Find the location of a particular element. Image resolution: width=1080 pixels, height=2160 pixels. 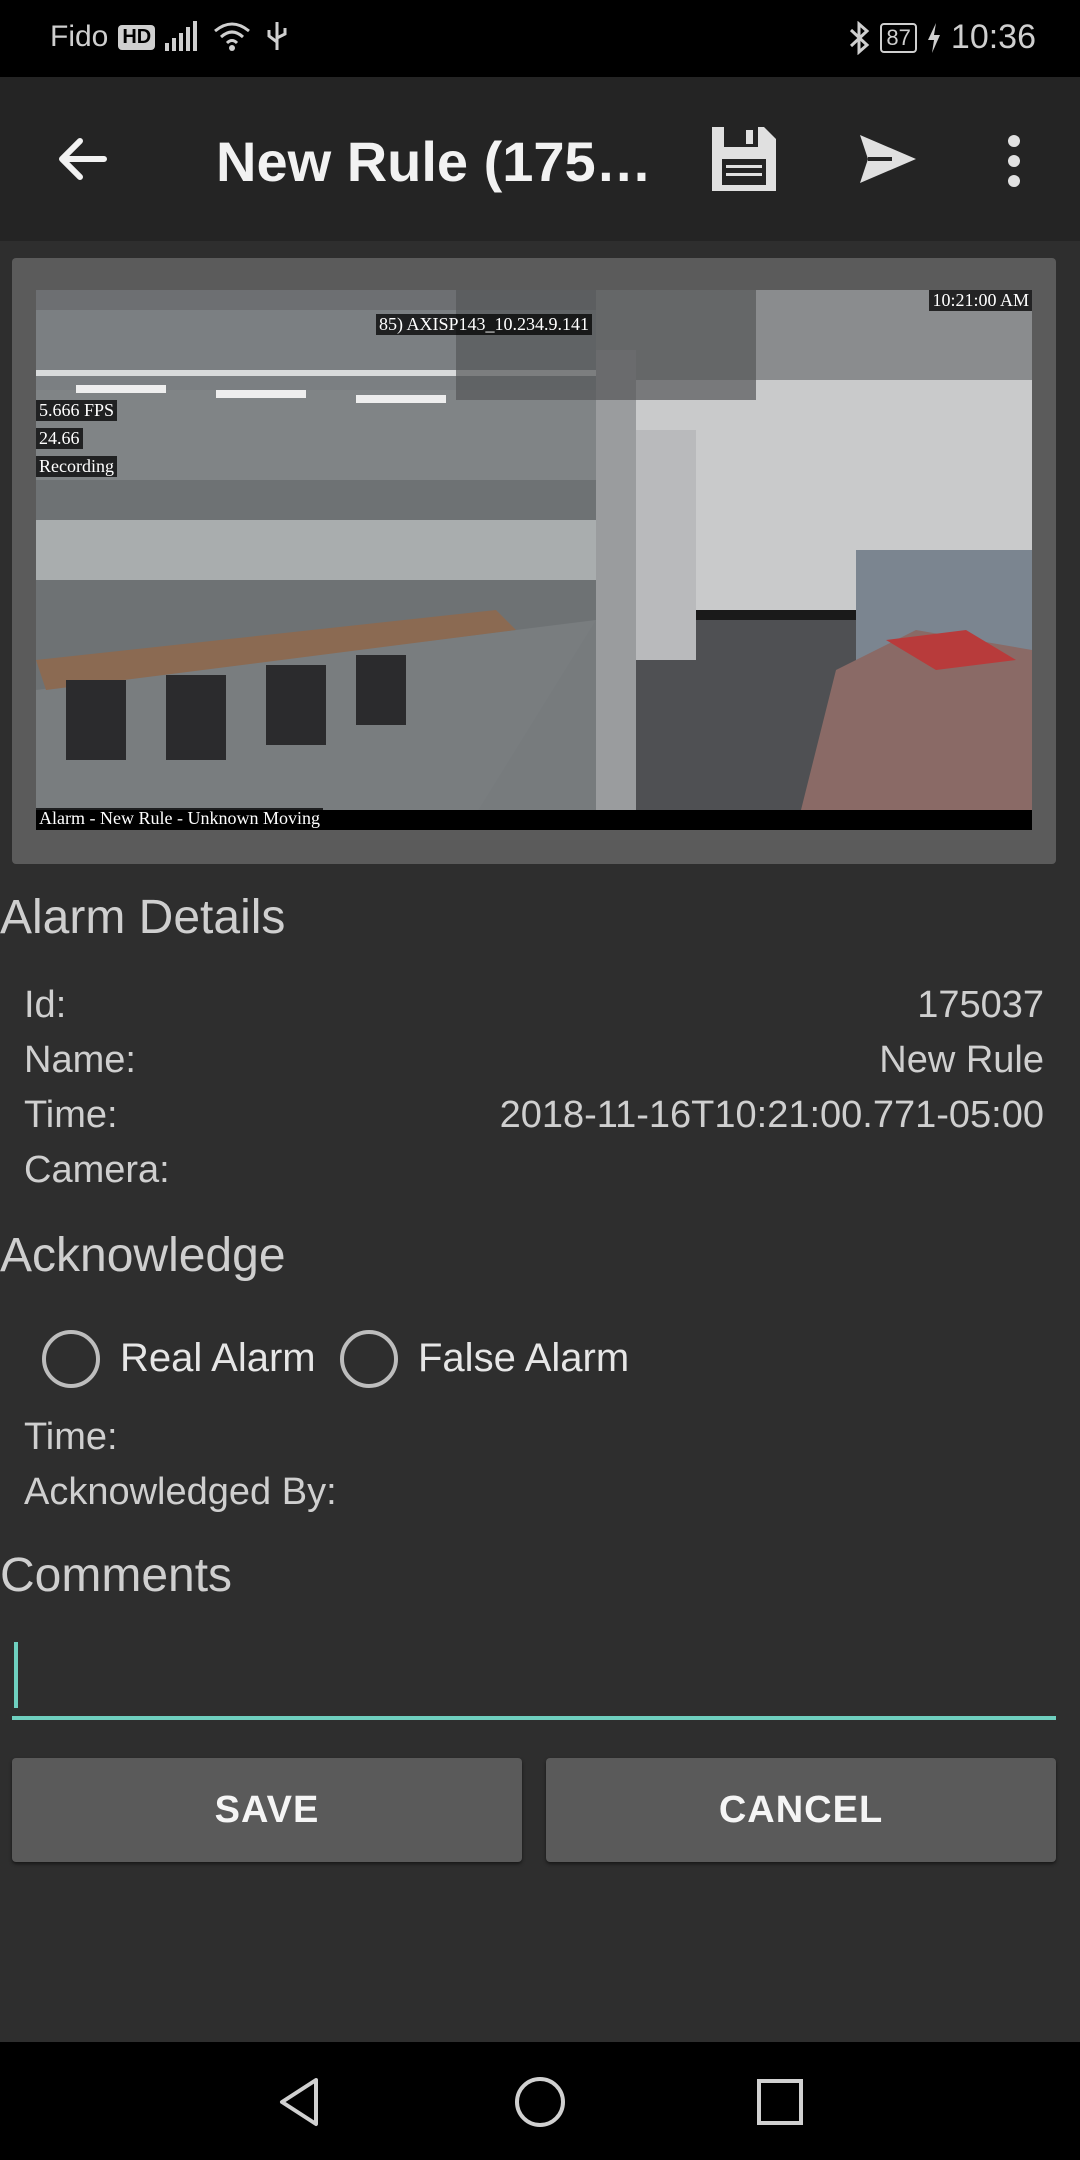

signal-icon is located at coordinates (181, 36).